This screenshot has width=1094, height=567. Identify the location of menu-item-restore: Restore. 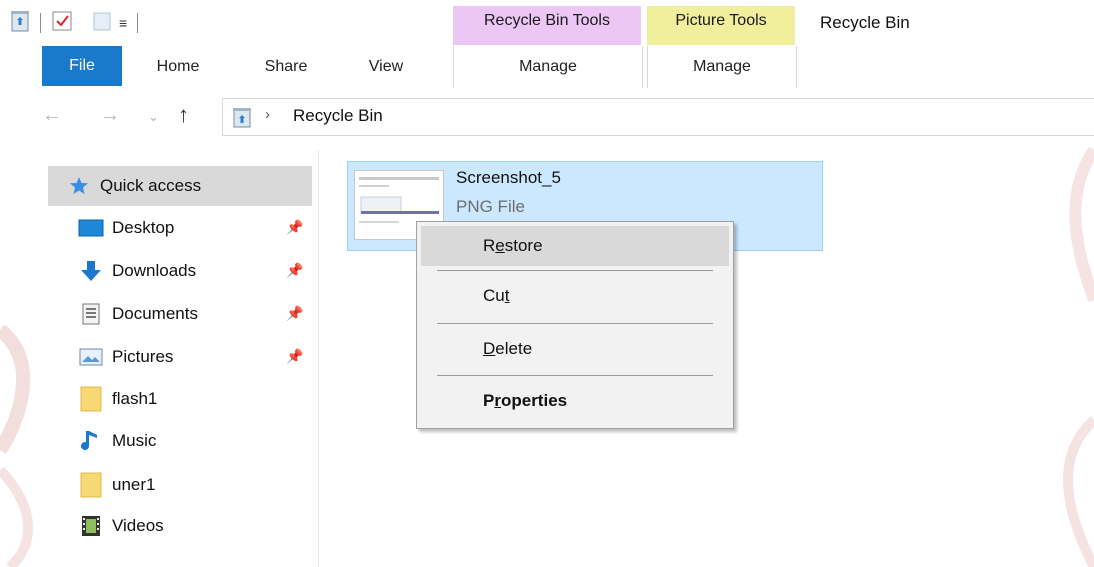
(575, 246).